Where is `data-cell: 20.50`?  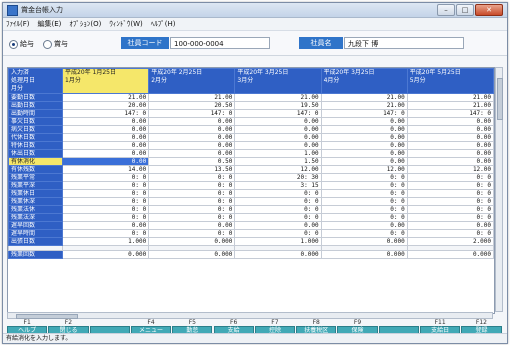 data-cell: 20.50 is located at coordinates (192, 105).